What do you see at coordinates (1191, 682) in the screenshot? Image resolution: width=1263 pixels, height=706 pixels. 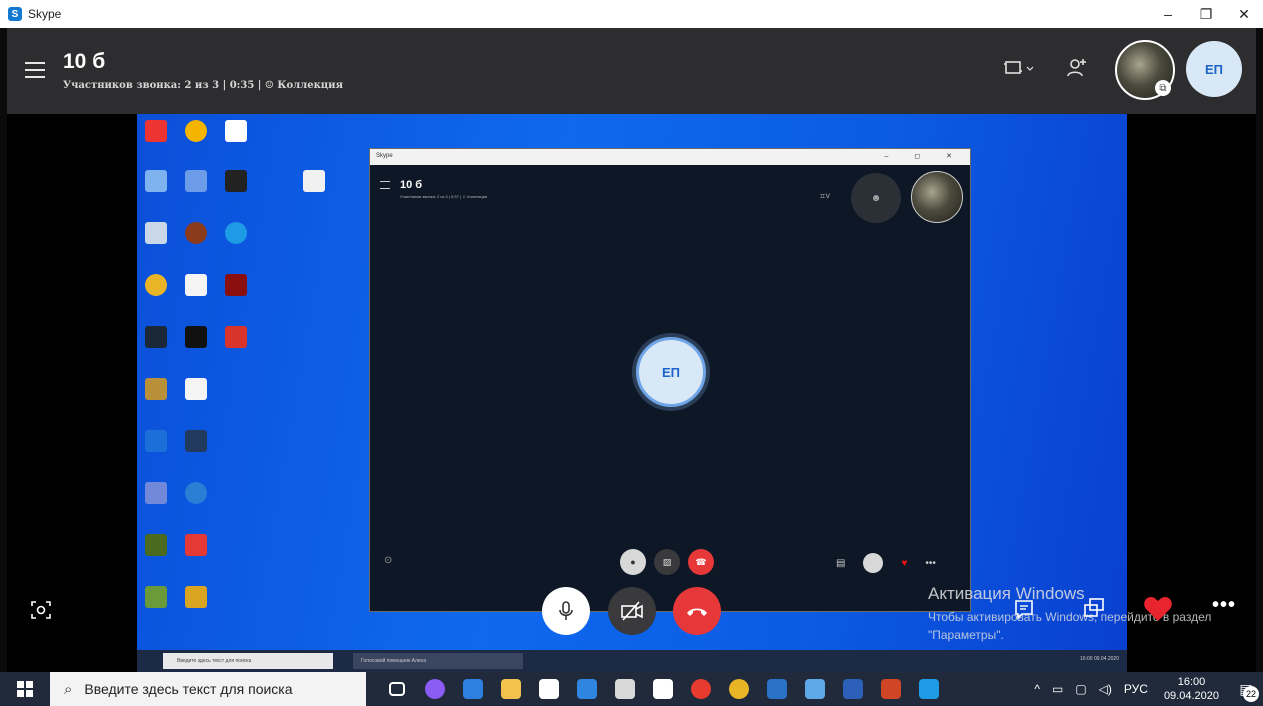 I see `clock-time: 16:00` at bounding box center [1191, 682].